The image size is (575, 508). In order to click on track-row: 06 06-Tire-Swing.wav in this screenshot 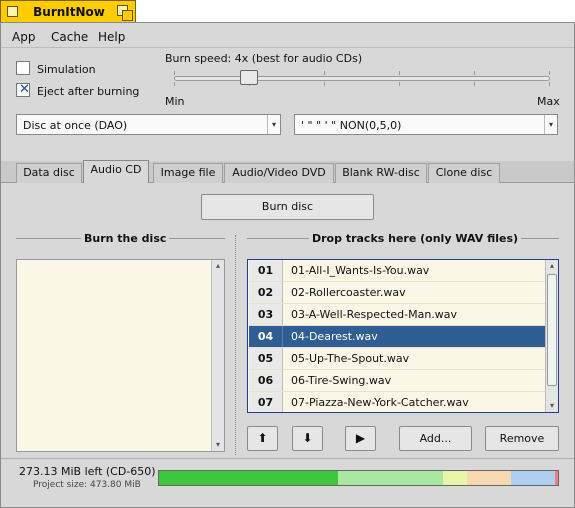, I will do `click(397, 381)`.